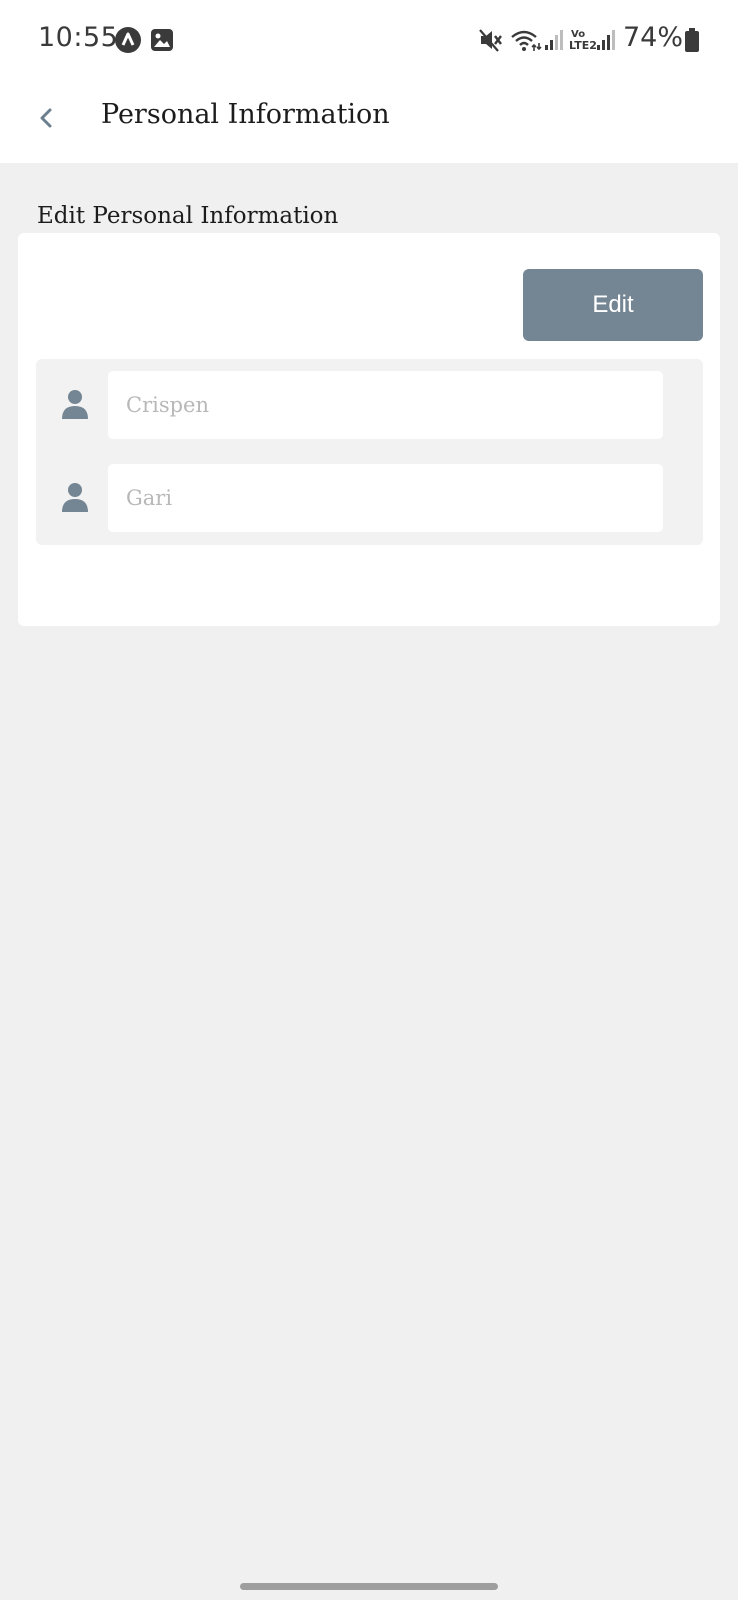  I want to click on chevron-left-icon, so click(48, 125).